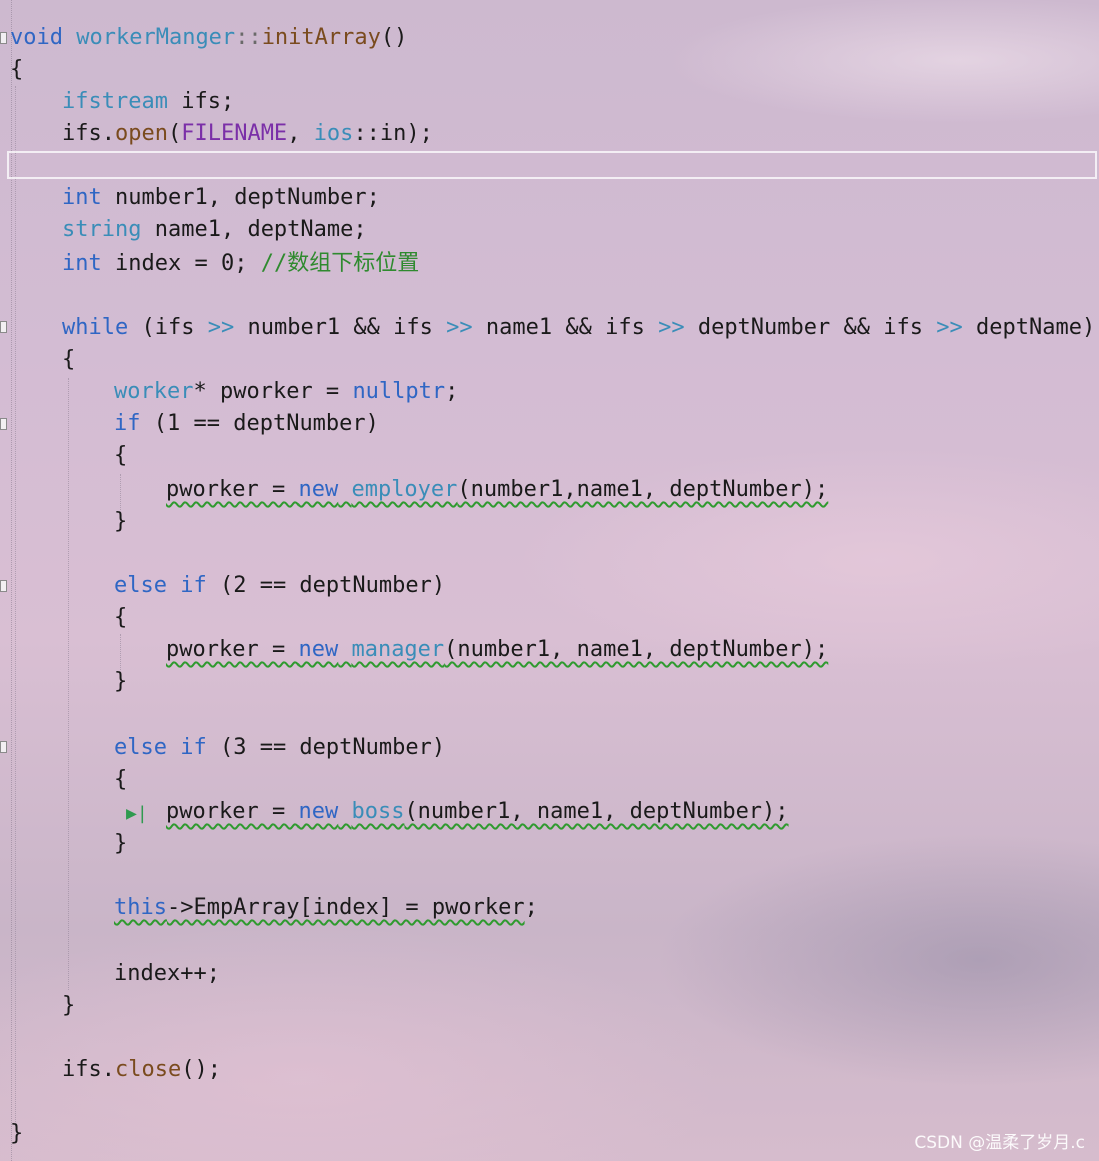 The height and width of the screenshot is (1161, 1099). What do you see at coordinates (68, 360) in the screenshot?
I see `code-line-9: {` at bounding box center [68, 360].